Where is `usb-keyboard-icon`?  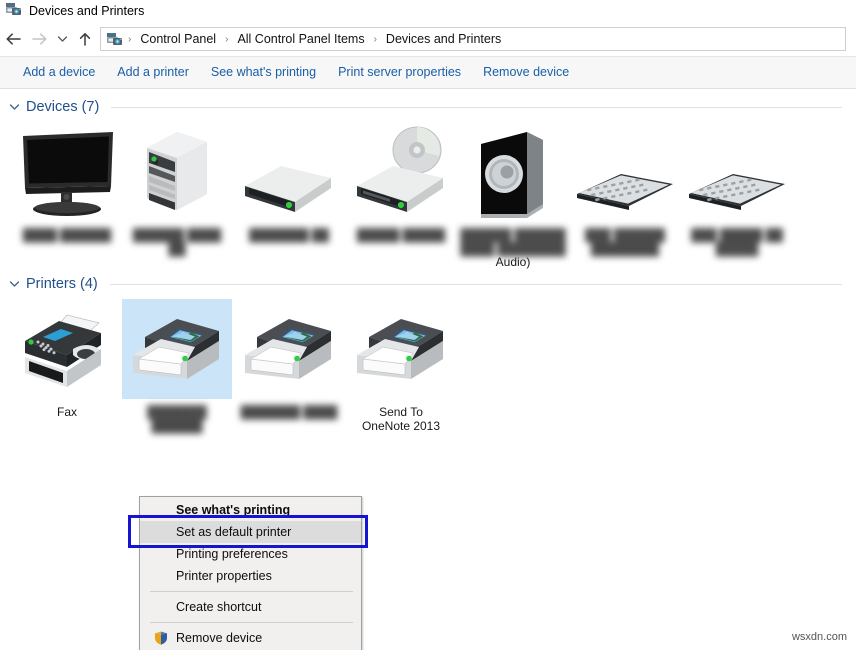
usb-keyboard-icon is located at coordinates (625, 172).